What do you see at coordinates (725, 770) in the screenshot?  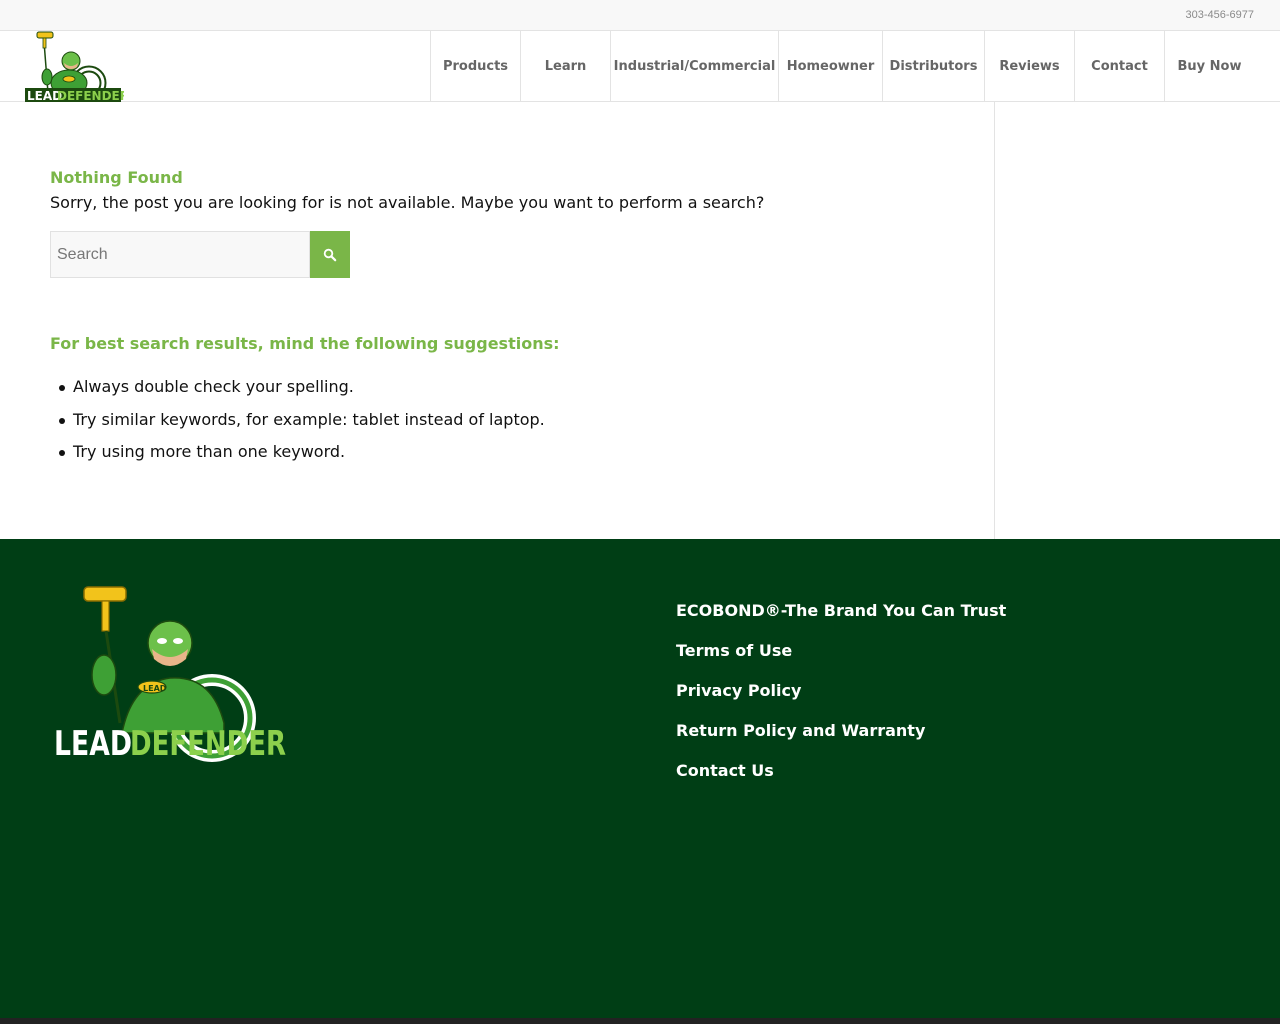 I see `footer-link-contact: Contact Us` at bounding box center [725, 770].